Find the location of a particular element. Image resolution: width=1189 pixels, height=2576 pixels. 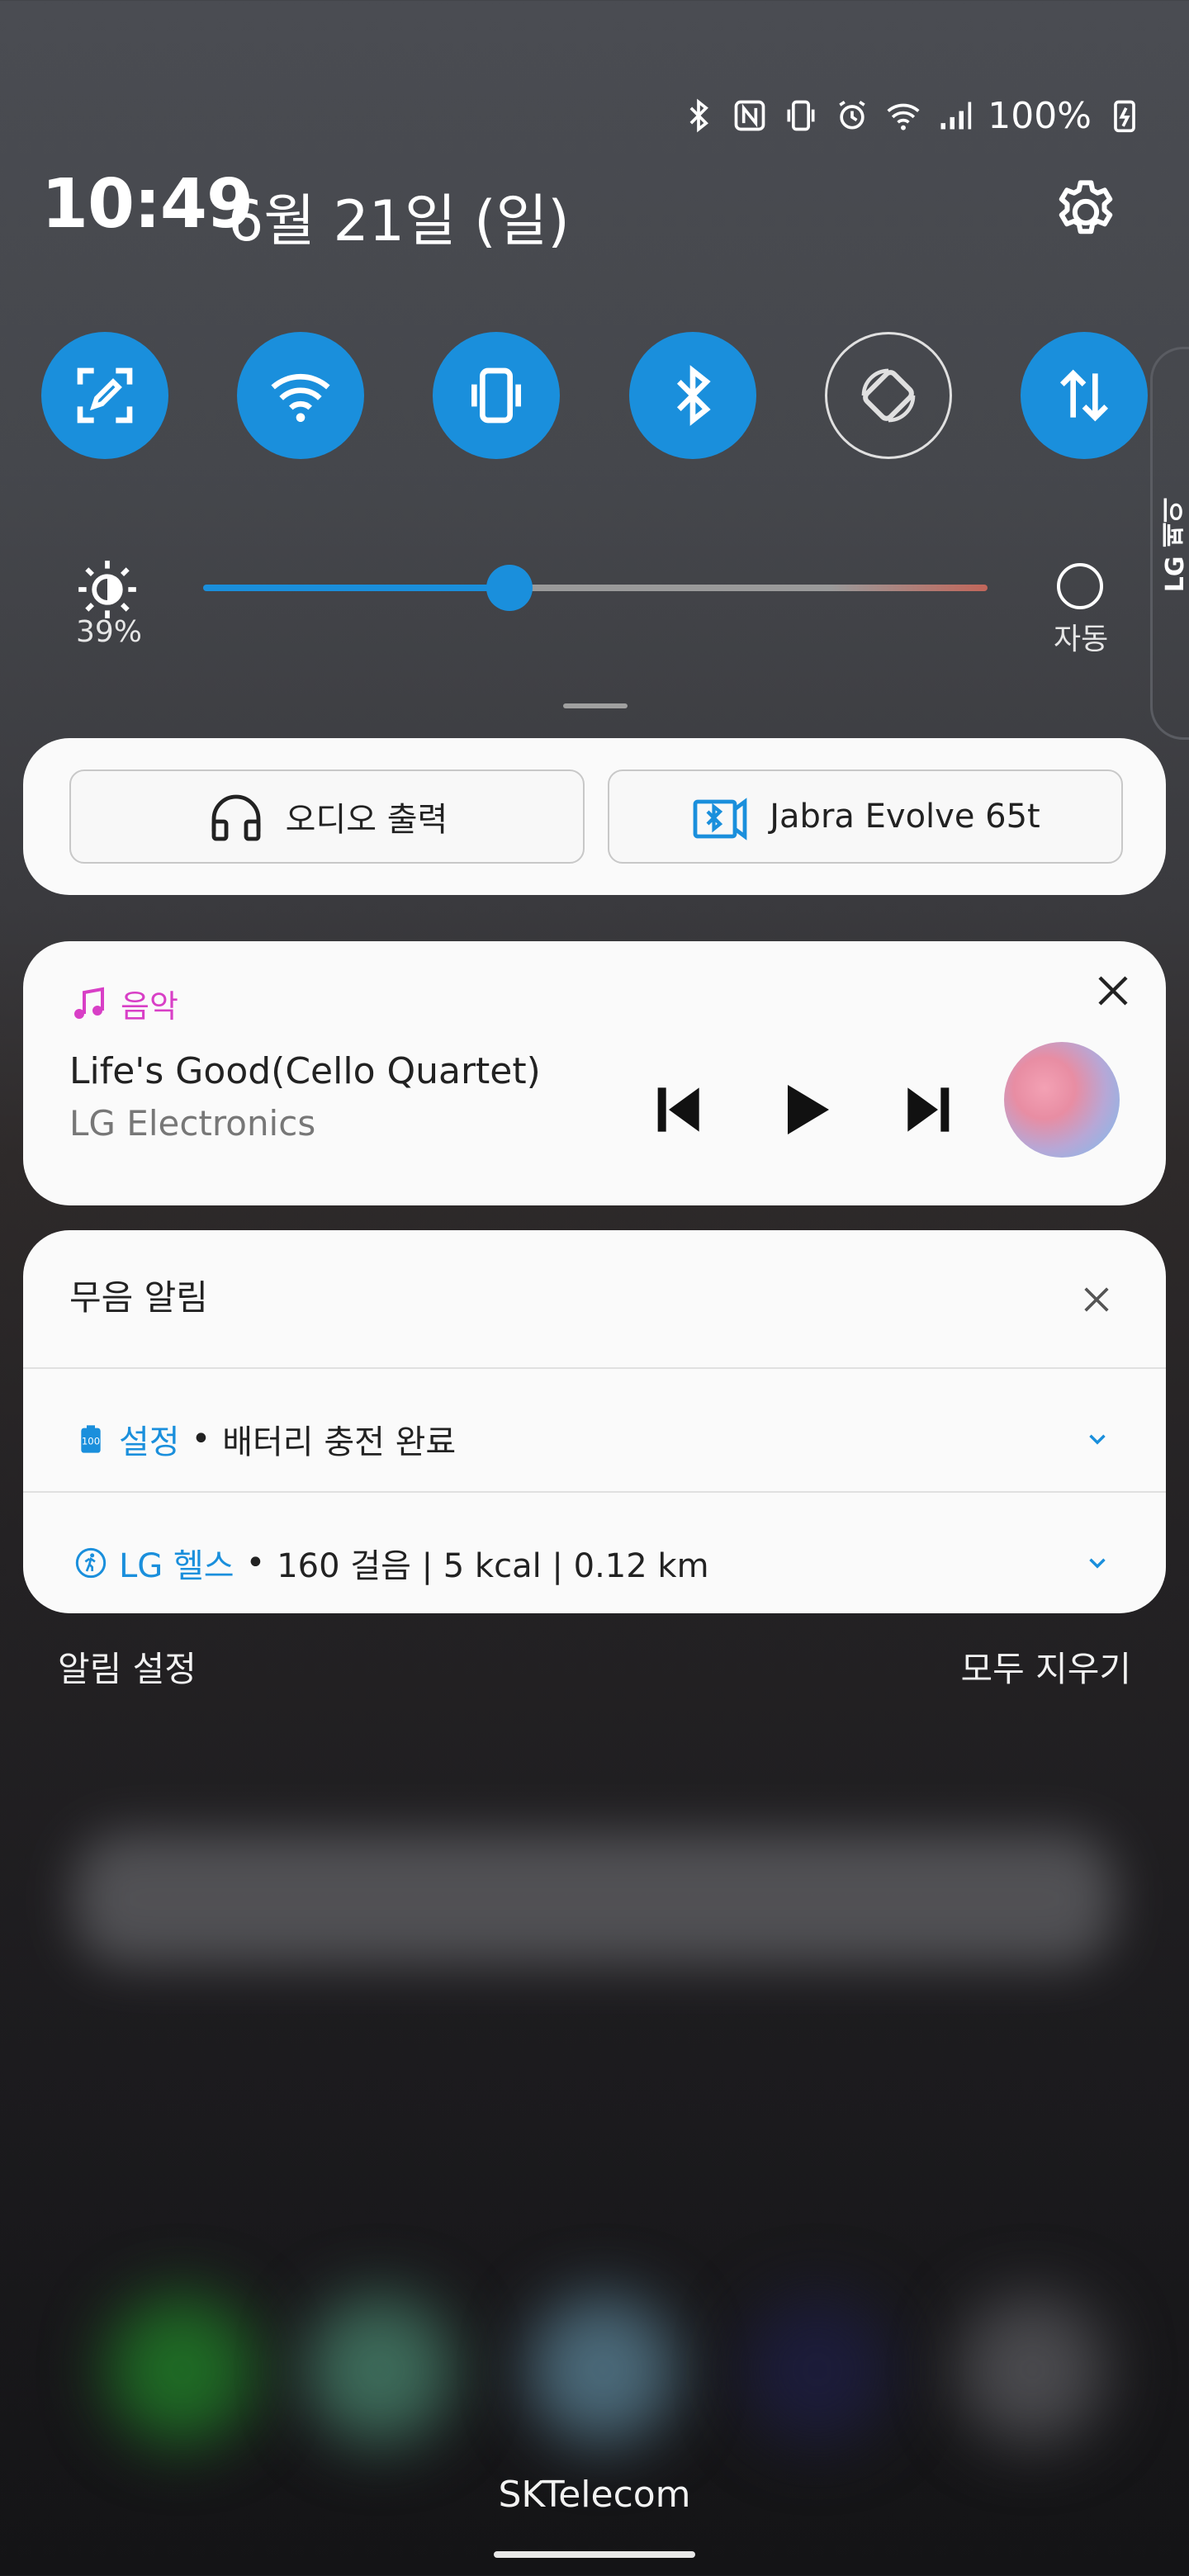

panel-drag-handle is located at coordinates (595, 705).